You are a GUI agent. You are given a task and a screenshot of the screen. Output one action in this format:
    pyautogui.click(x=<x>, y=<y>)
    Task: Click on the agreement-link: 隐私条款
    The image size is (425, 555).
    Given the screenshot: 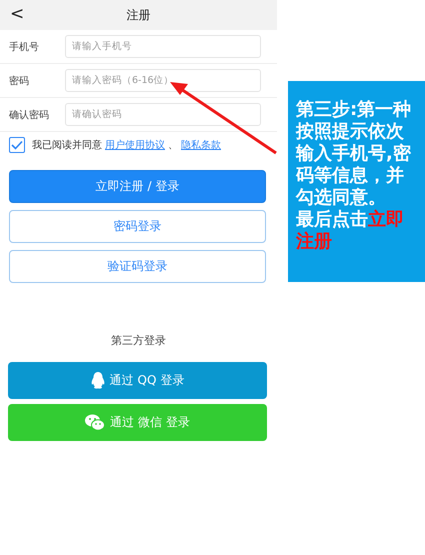 What is the action you would take?
    pyautogui.click(x=201, y=145)
    